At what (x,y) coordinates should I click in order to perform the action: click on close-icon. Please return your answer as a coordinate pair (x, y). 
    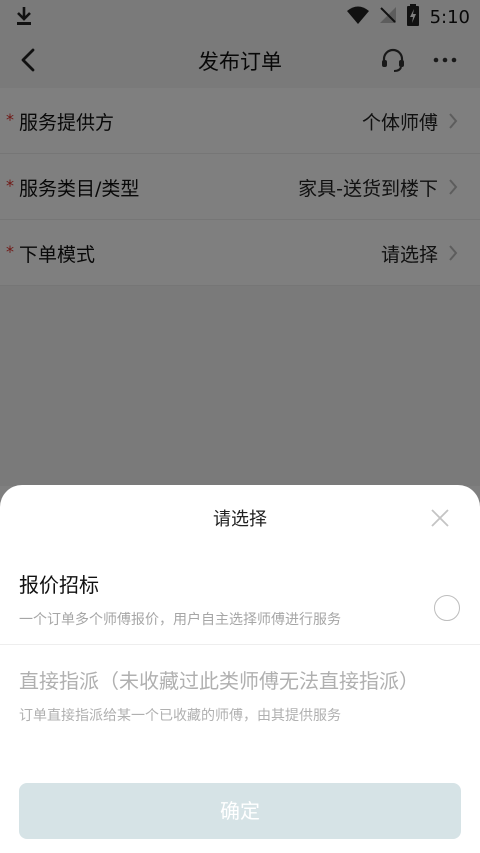
    Looking at the image, I should click on (440, 520).